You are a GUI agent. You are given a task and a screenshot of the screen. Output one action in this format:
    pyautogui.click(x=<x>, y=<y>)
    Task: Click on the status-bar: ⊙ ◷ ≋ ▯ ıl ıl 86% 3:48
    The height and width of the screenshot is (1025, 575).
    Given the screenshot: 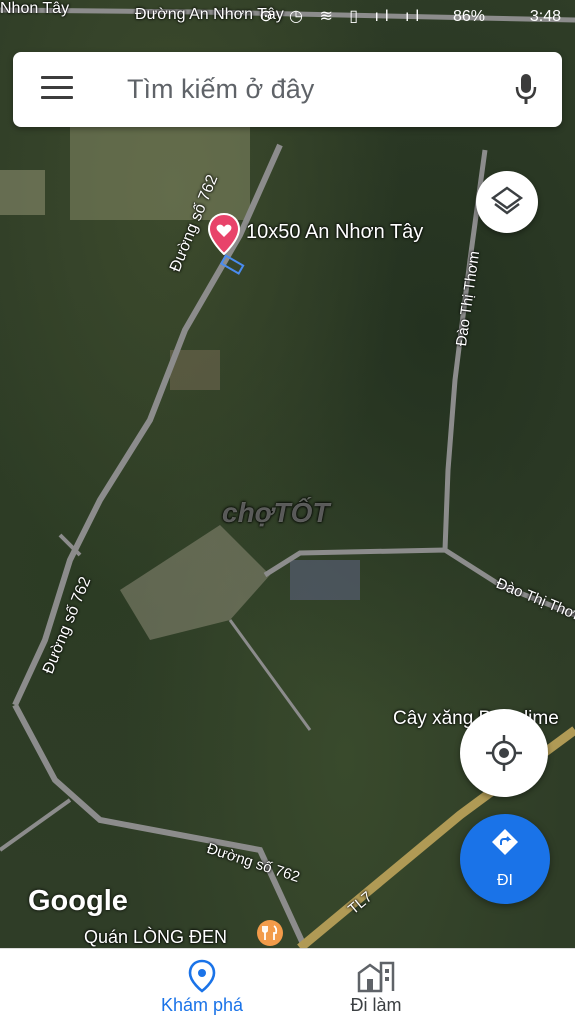 What is the action you would take?
    pyautogui.click(x=287, y=18)
    